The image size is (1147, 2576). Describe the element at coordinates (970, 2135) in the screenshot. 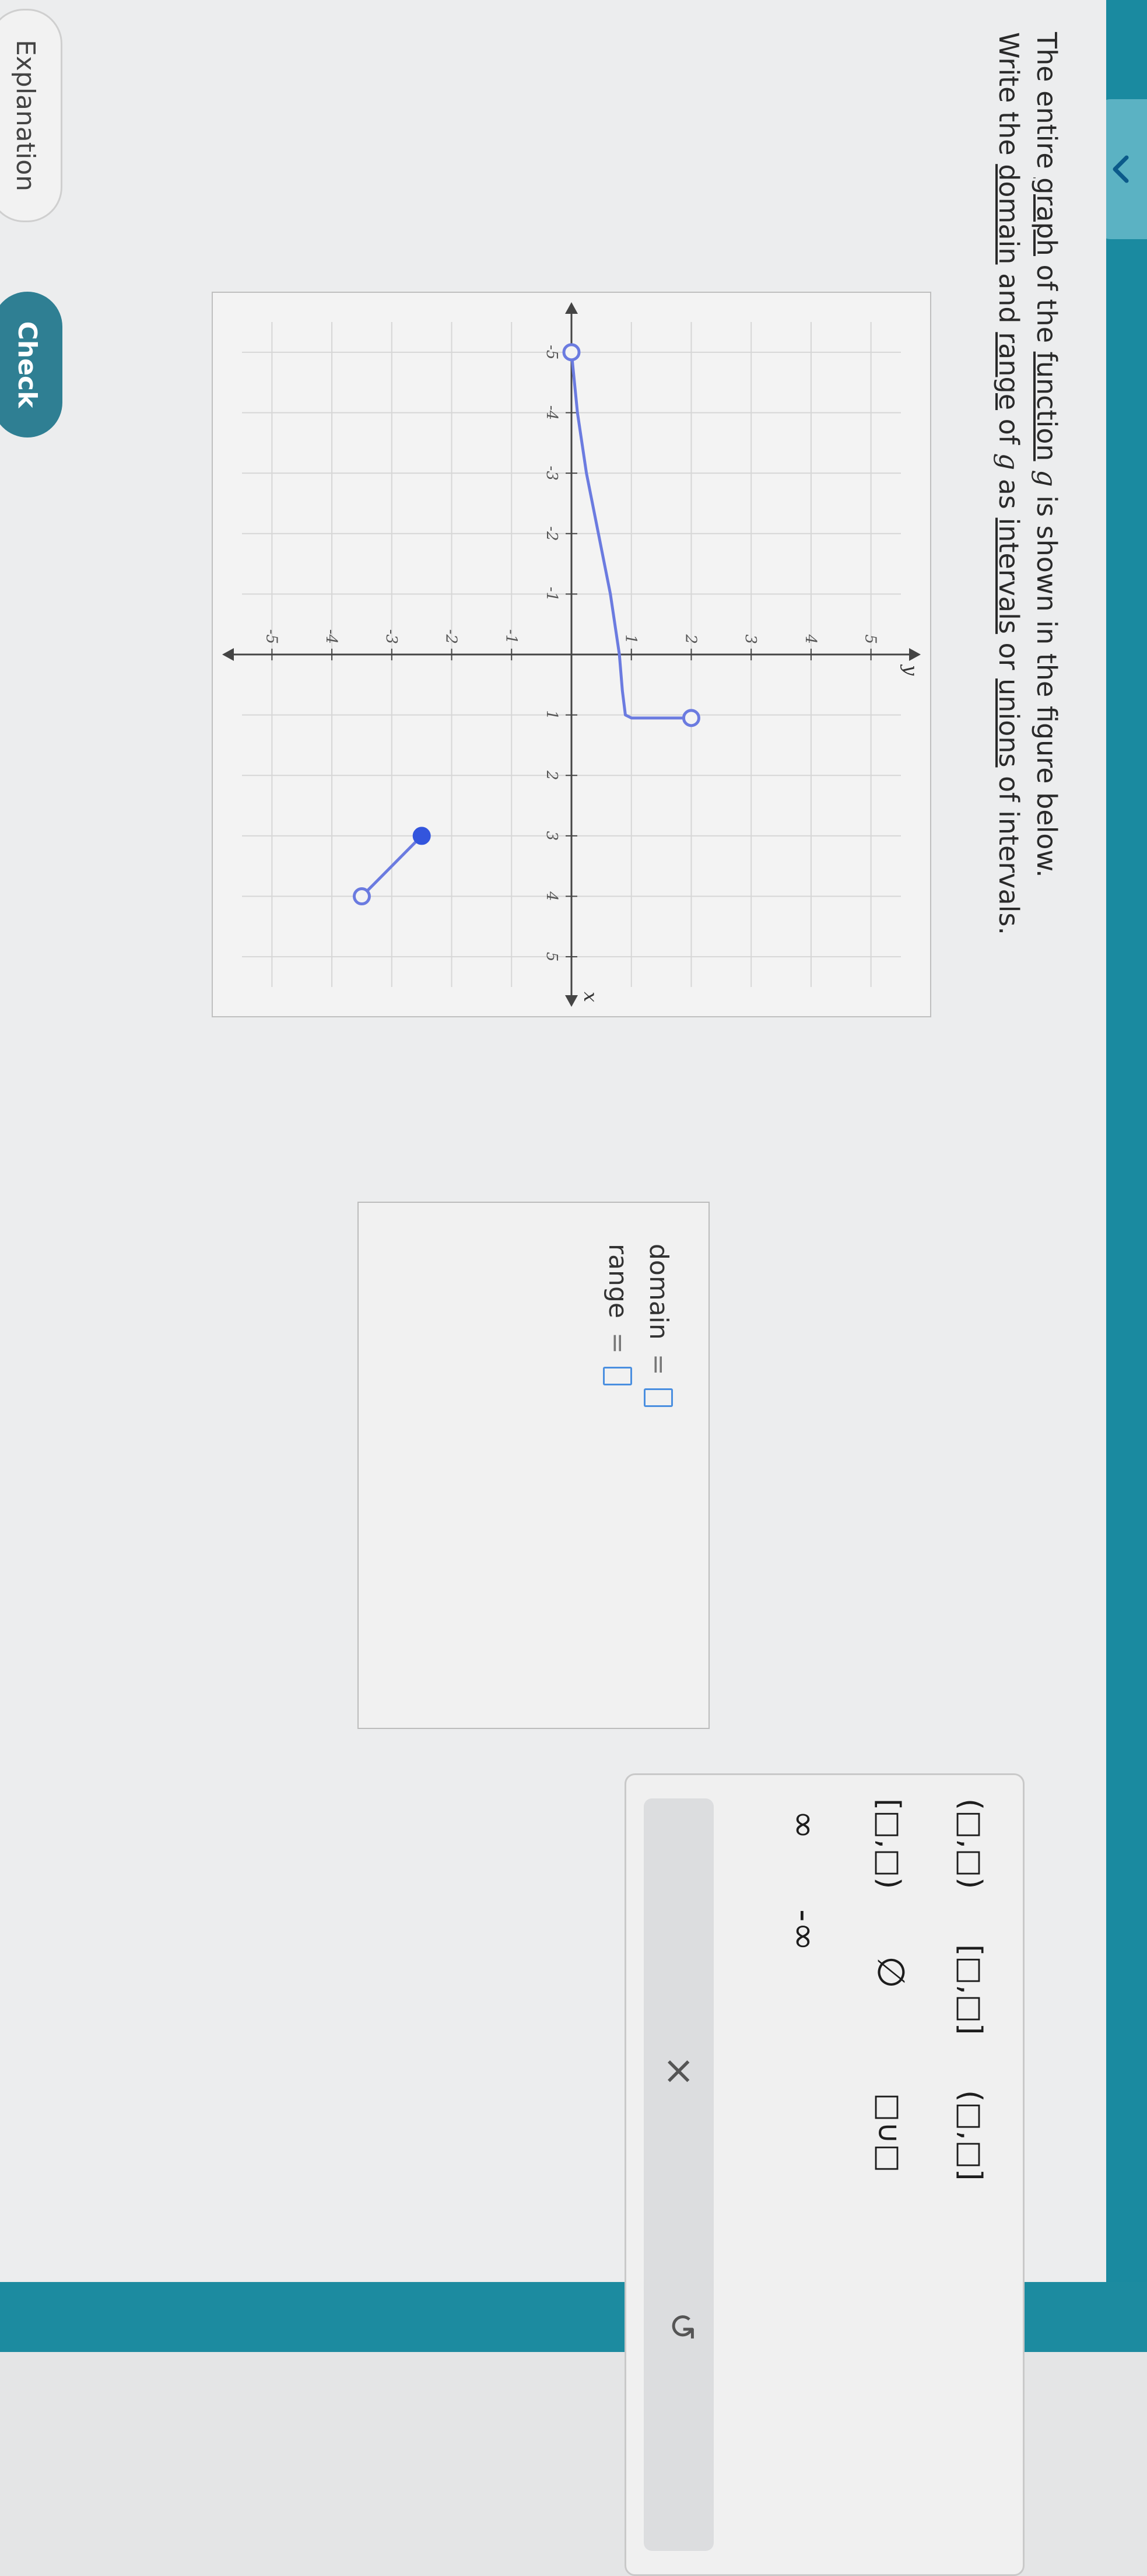

I see `half-open-right-closed-button: (□,□]` at that location.